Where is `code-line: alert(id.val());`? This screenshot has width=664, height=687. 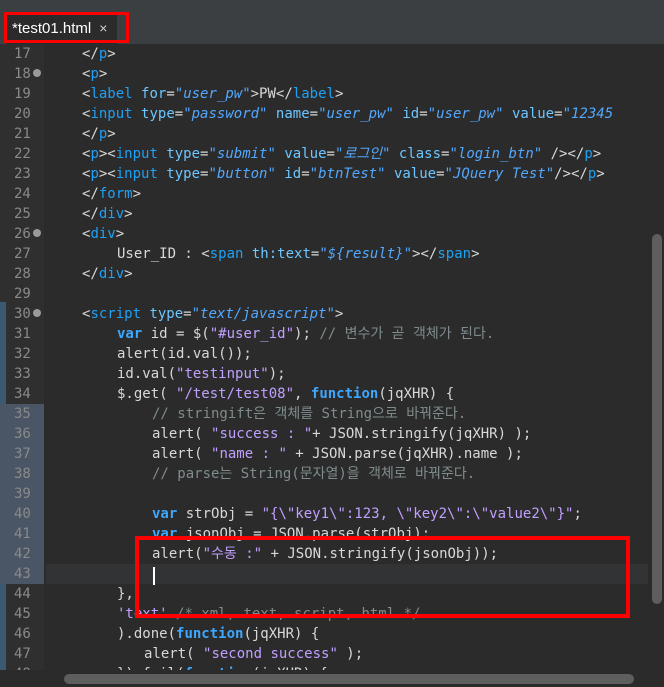 code-line: alert(id.val()); is located at coordinates (347, 354).